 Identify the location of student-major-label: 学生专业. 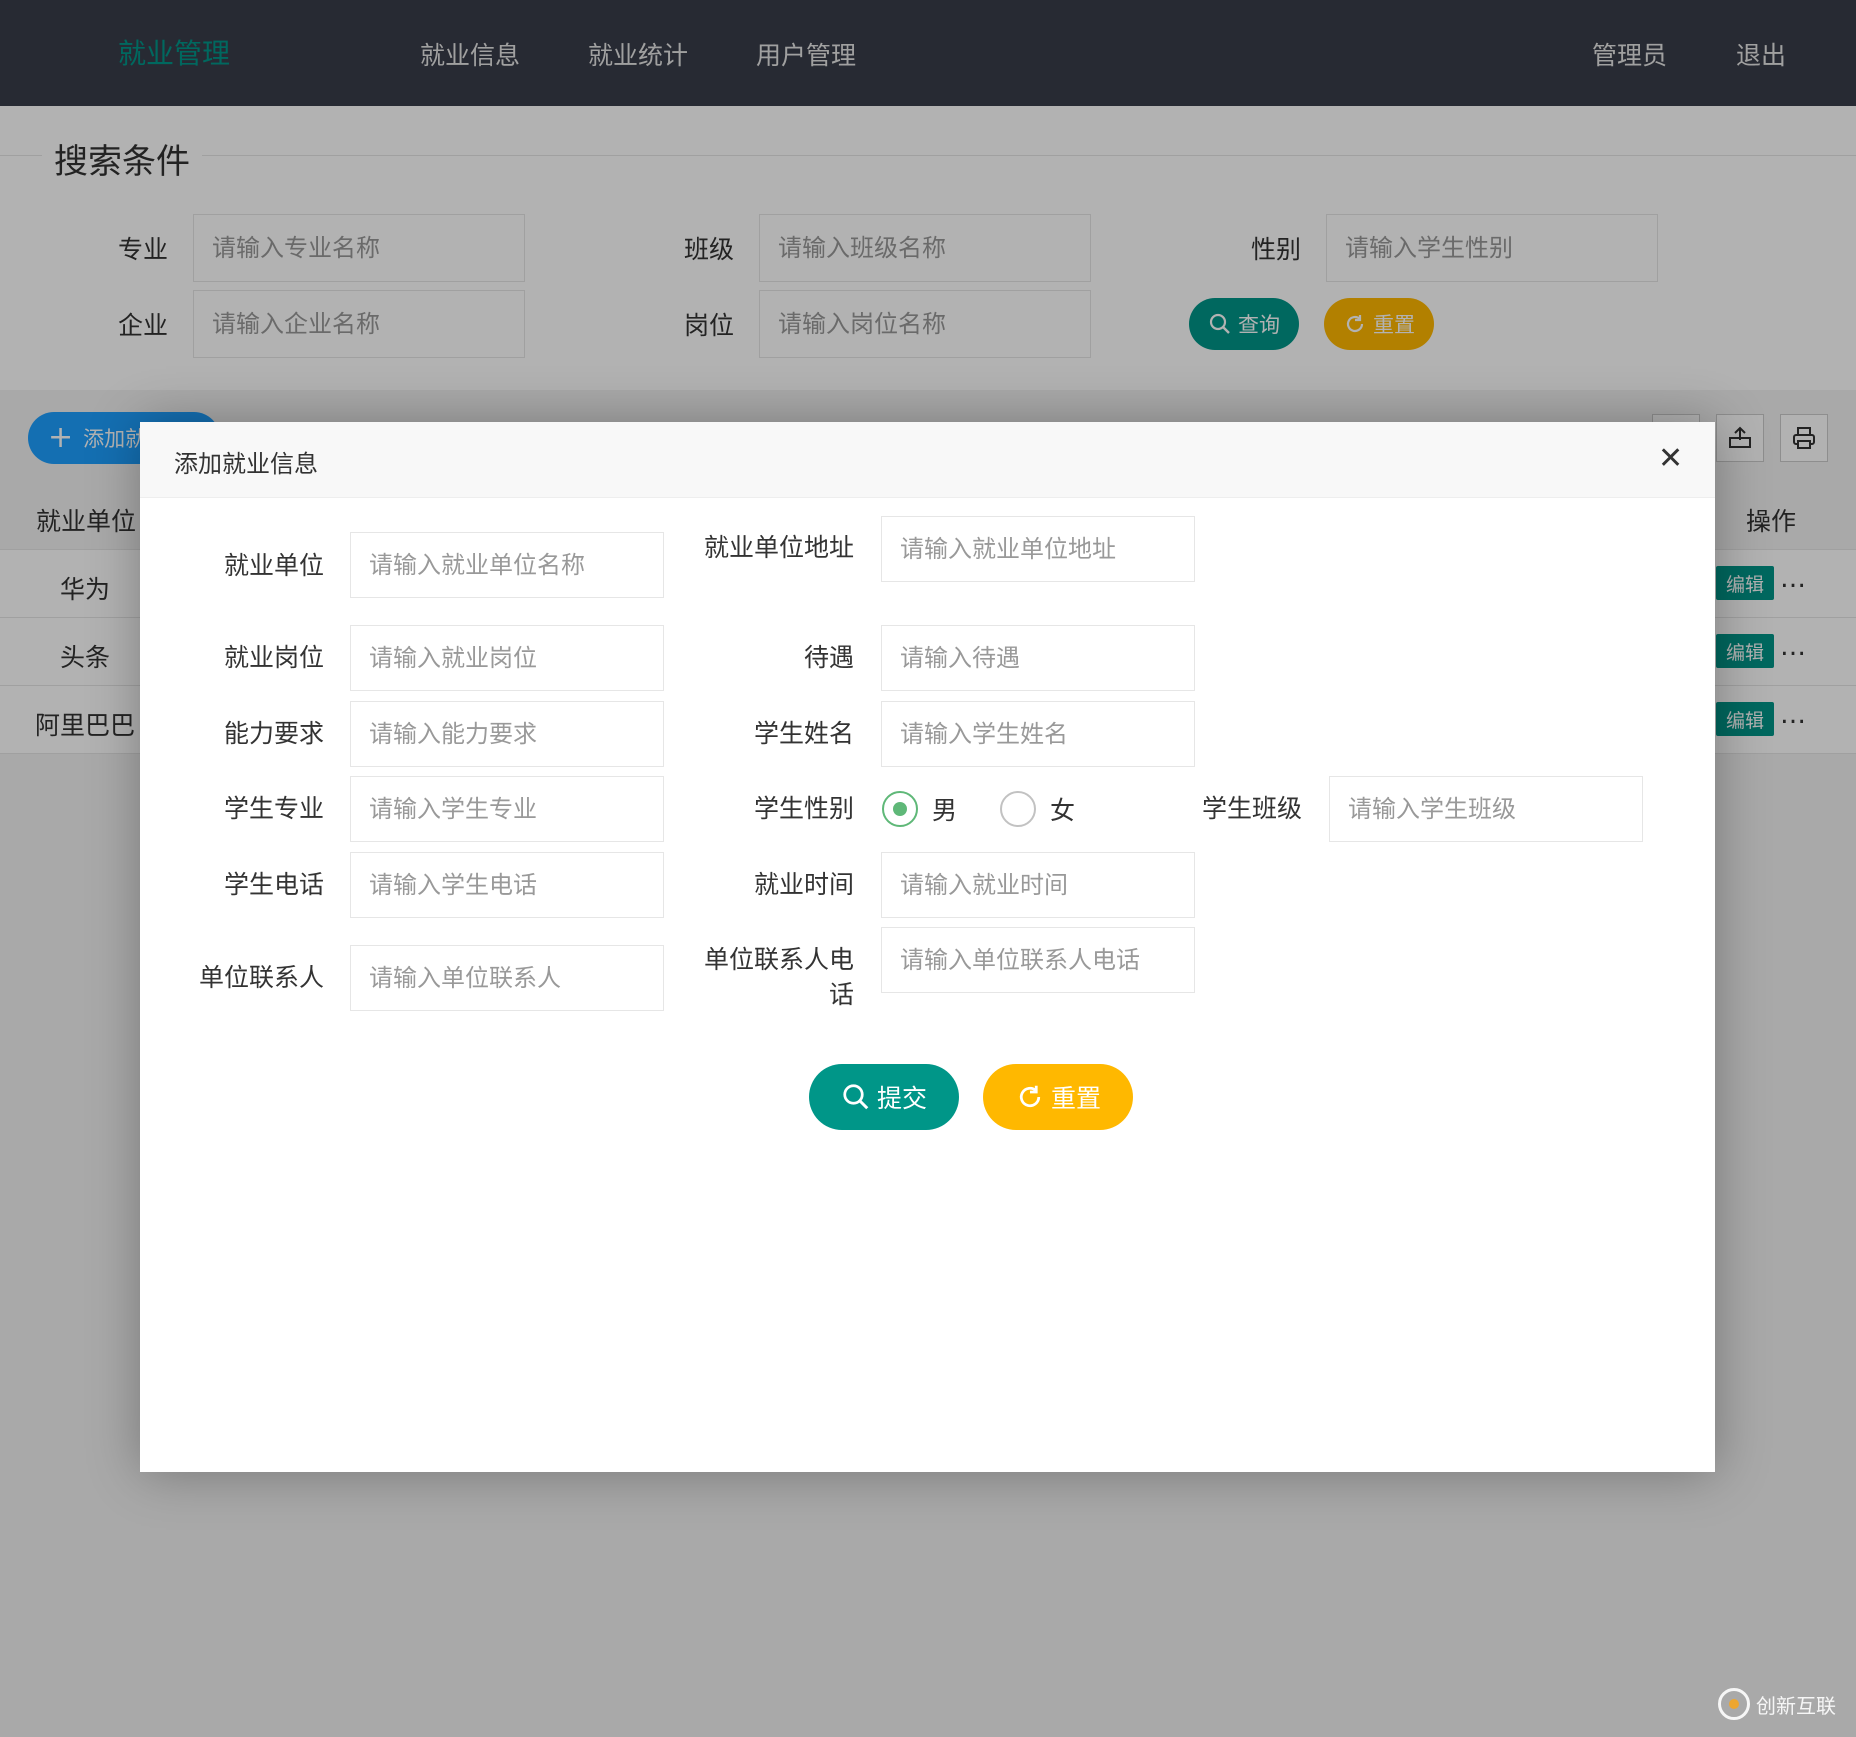
(273, 808).